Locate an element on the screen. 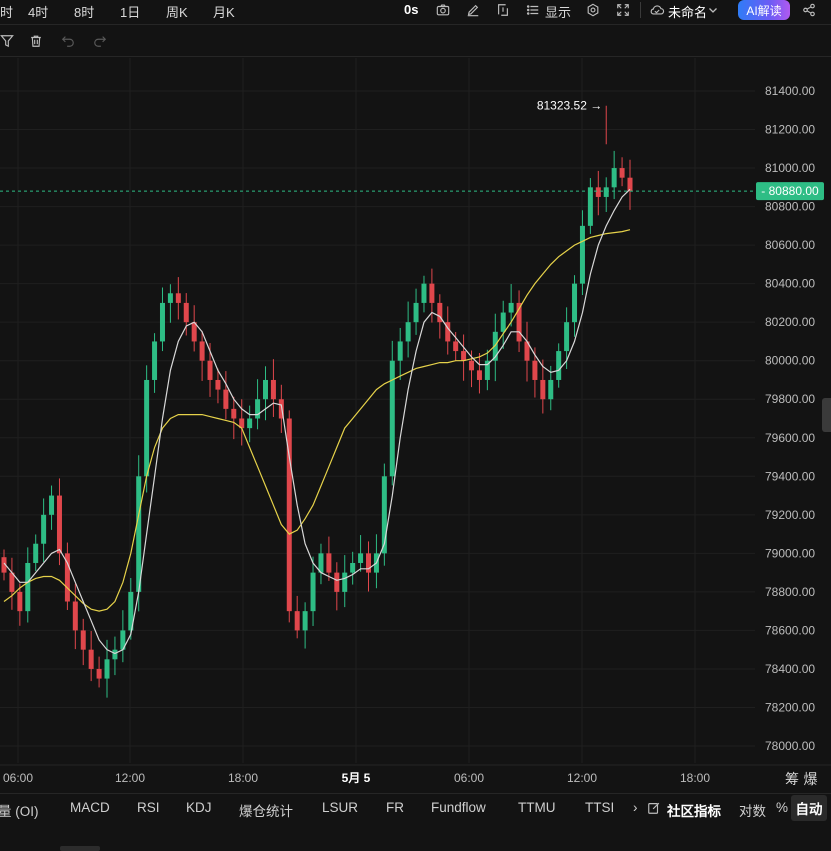  auto-scale-toggle: 自动 is located at coordinates (809, 808).